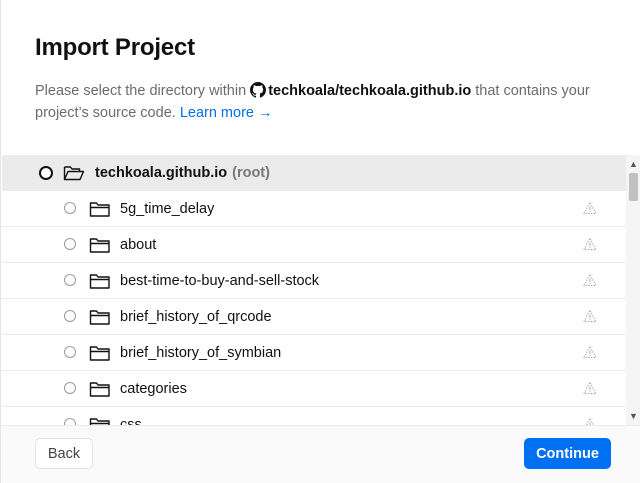 The image size is (640, 483). What do you see at coordinates (64, 453) in the screenshot?
I see `back-button: Back` at bounding box center [64, 453].